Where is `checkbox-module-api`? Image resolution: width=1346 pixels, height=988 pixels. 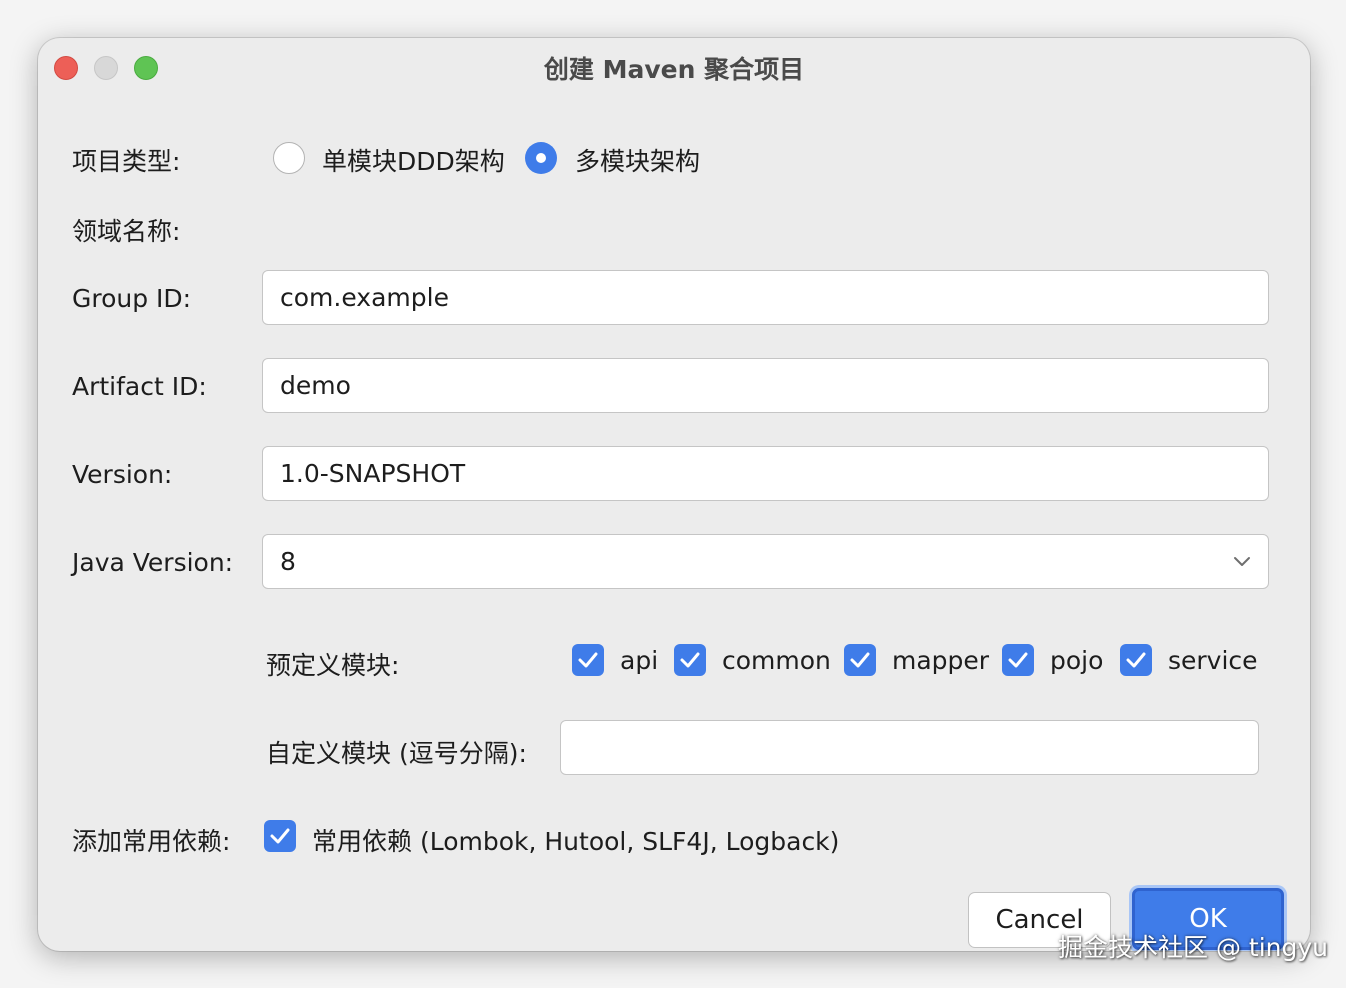 checkbox-module-api is located at coordinates (588, 660).